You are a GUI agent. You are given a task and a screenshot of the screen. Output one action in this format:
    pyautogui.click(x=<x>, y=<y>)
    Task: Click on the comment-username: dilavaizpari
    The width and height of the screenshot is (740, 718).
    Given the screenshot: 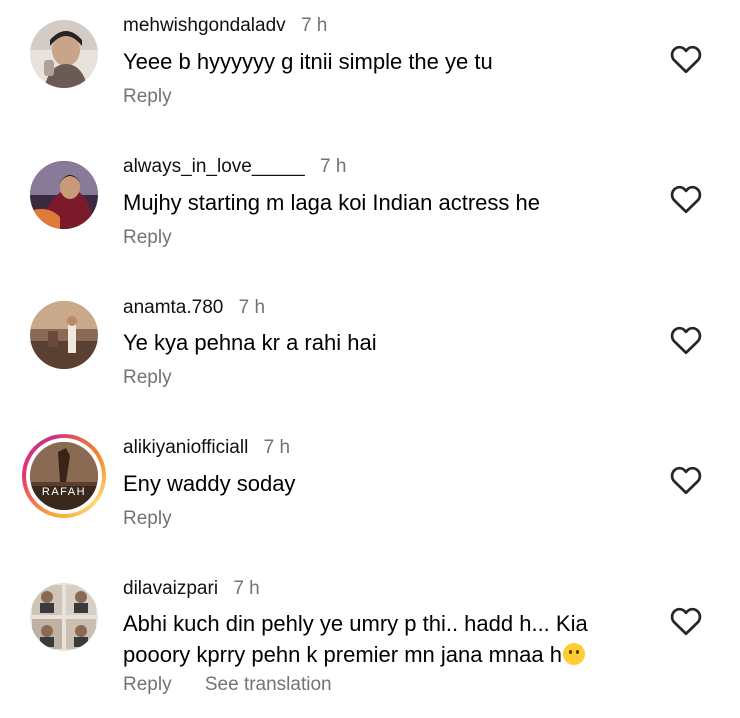 What is the action you would take?
    pyautogui.click(x=170, y=588)
    